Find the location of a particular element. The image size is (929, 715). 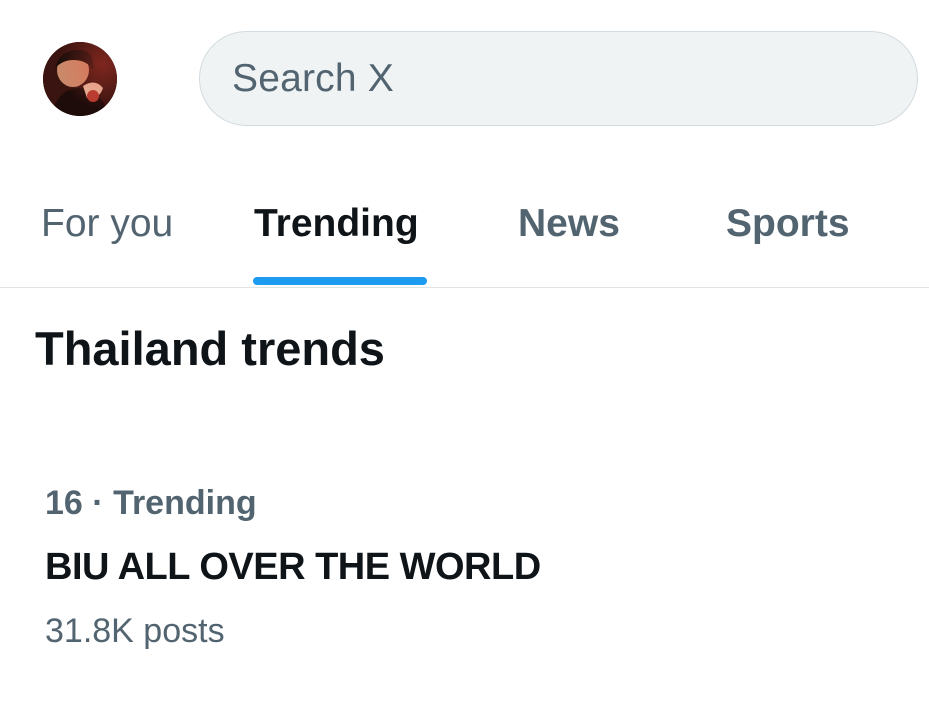

avatar-image-icon is located at coordinates (80, 79).